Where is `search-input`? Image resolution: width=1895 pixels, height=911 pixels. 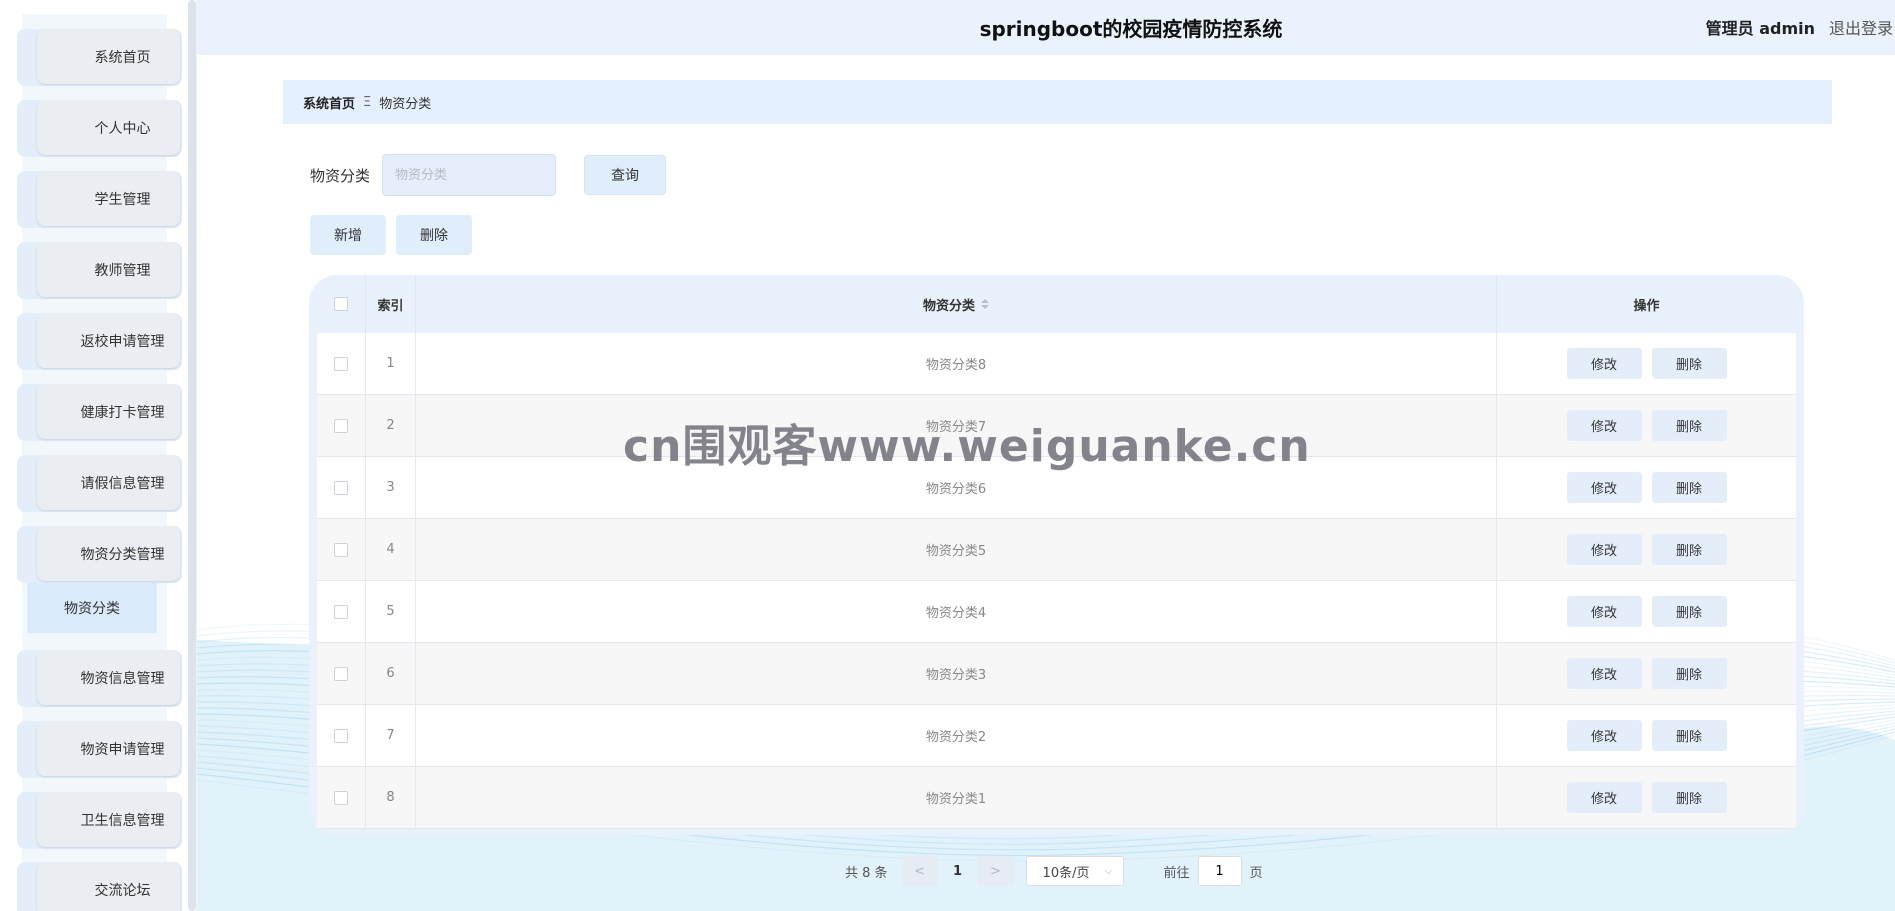
search-input is located at coordinates (469, 175).